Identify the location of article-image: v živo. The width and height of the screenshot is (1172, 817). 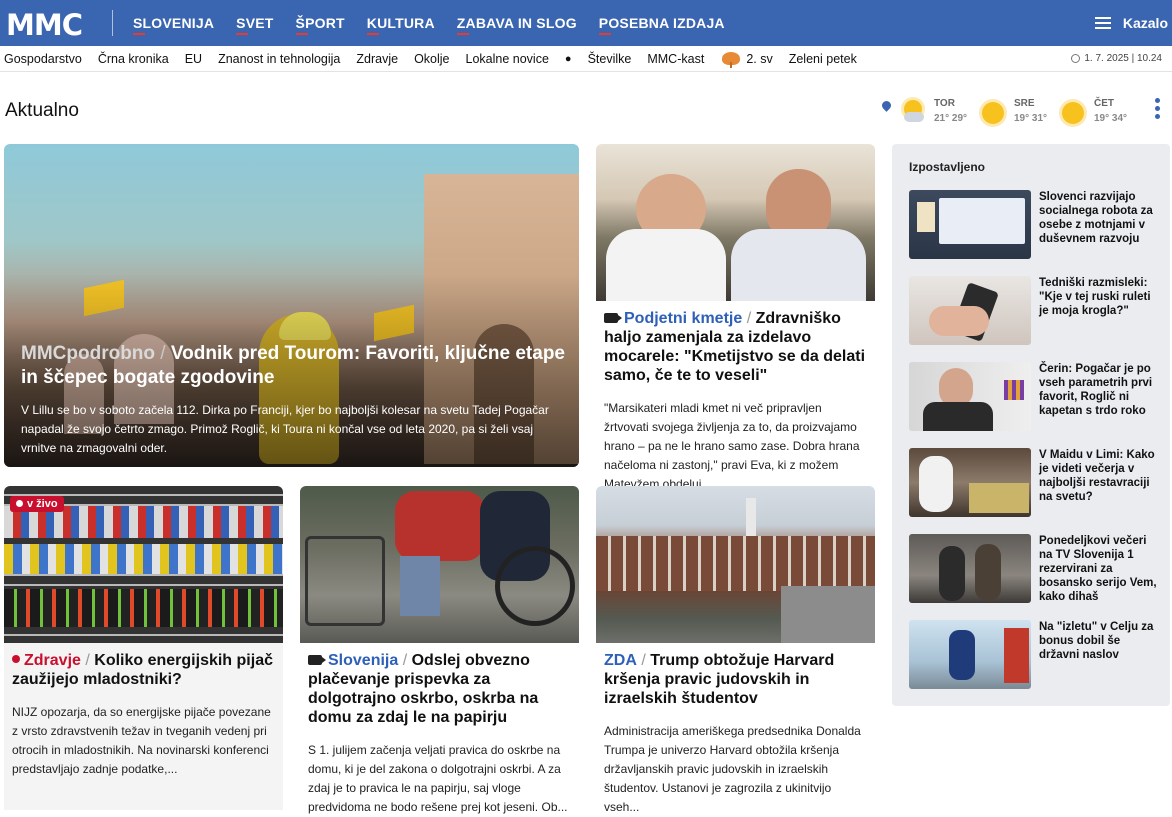
(143, 564).